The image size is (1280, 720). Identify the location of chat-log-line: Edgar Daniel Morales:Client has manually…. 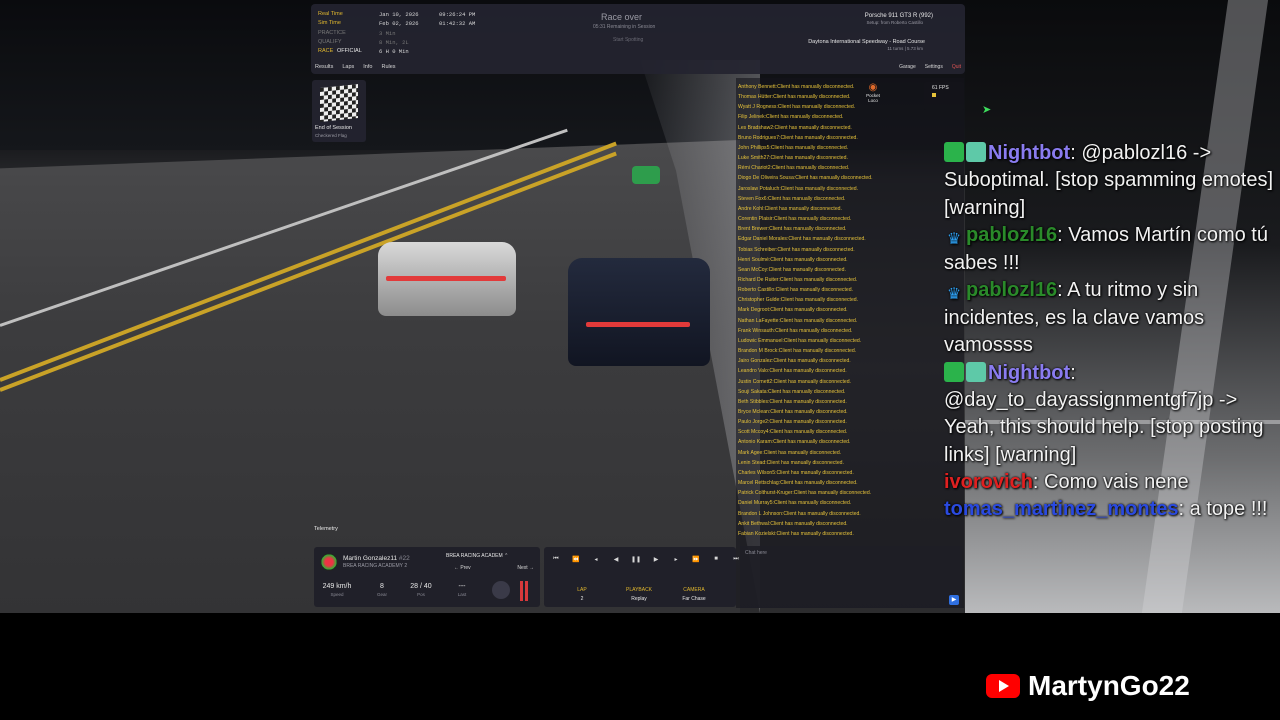
(802, 239).